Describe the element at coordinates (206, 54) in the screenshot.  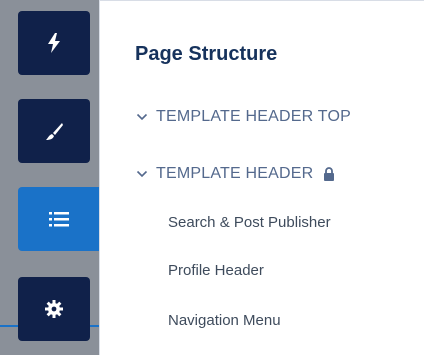
I see `panel-title: Page Structure` at that location.